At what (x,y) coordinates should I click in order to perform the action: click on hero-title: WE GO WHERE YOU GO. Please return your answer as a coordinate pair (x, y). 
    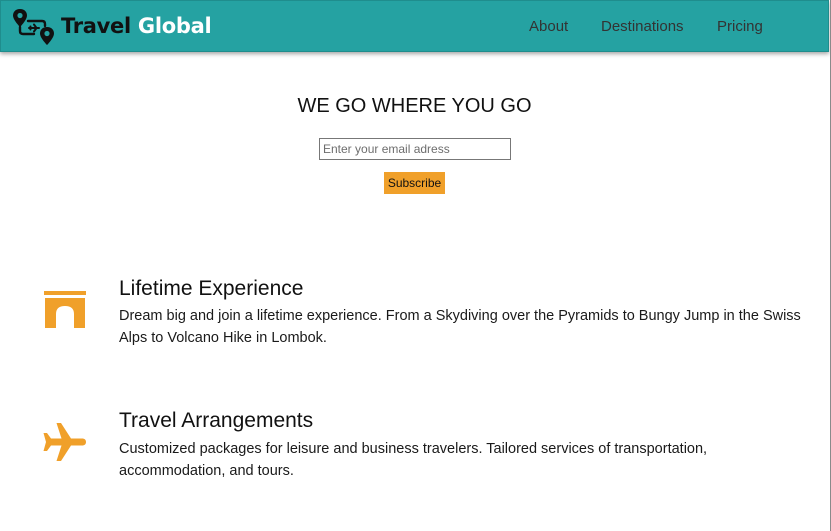
    Looking at the image, I should click on (414, 106).